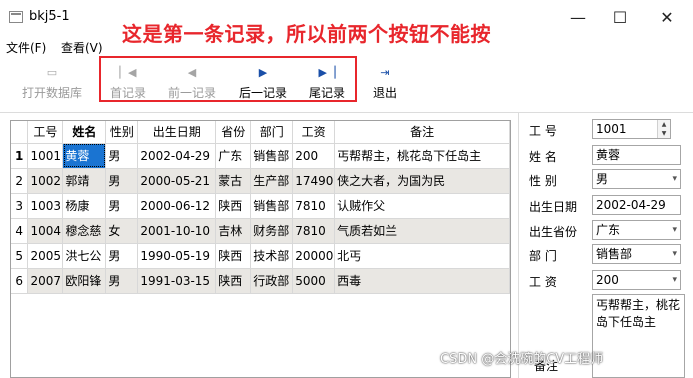 The image size is (693, 378). I want to click on cell: 气质若如兰, so click(422, 231).